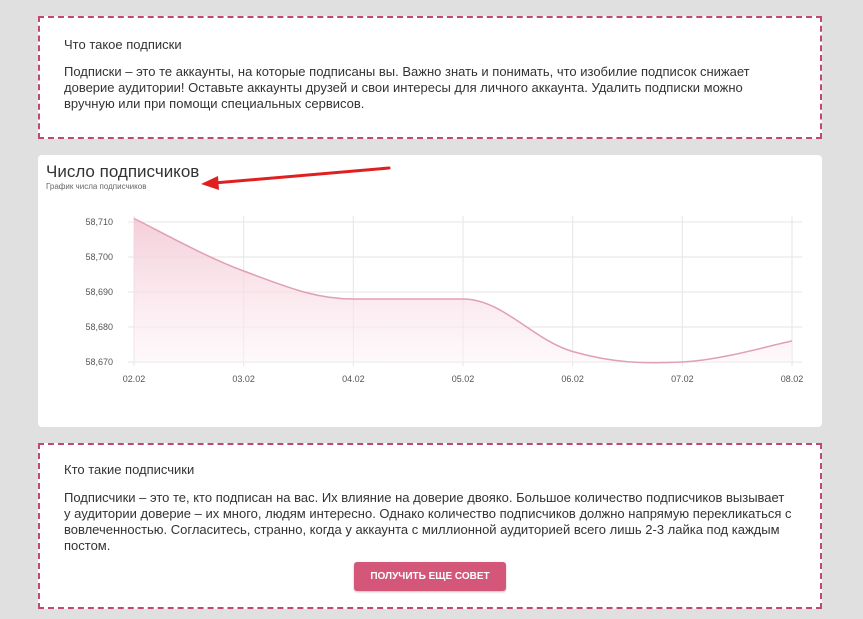  I want to click on x-tick-label: 04.02, so click(353, 379).